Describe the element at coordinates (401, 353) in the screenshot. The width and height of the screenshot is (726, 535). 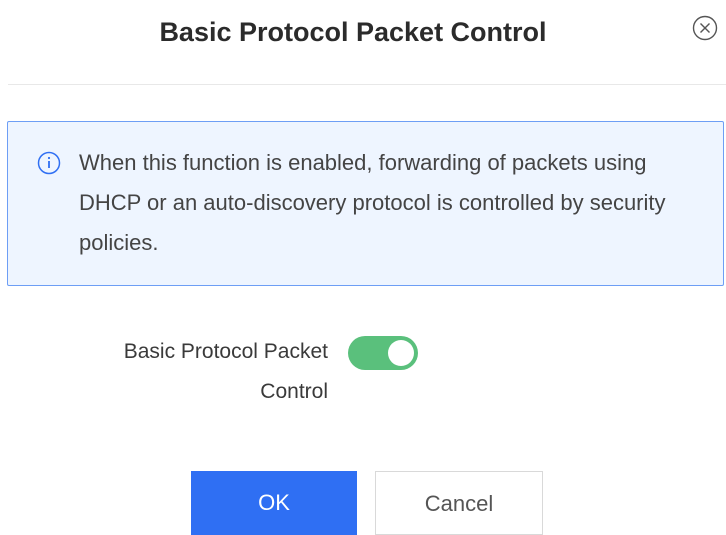
I see `toggle-knob` at that location.